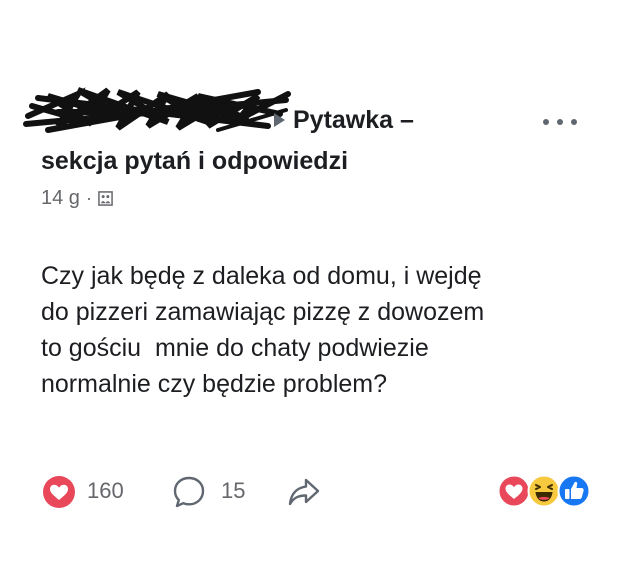  Describe the element at coordinates (235, 348) in the screenshot. I see `post-body-line: to gościu mnie do chaty podwiezie` at that location.